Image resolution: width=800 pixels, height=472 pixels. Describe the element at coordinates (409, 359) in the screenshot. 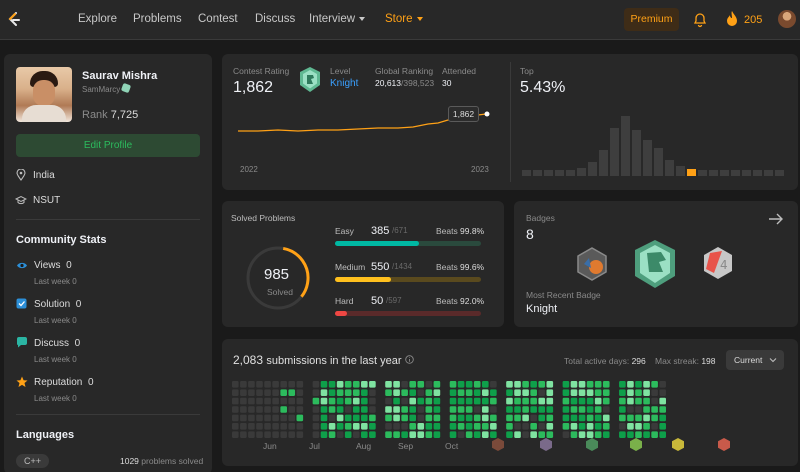

I see `info-icon` at that location.